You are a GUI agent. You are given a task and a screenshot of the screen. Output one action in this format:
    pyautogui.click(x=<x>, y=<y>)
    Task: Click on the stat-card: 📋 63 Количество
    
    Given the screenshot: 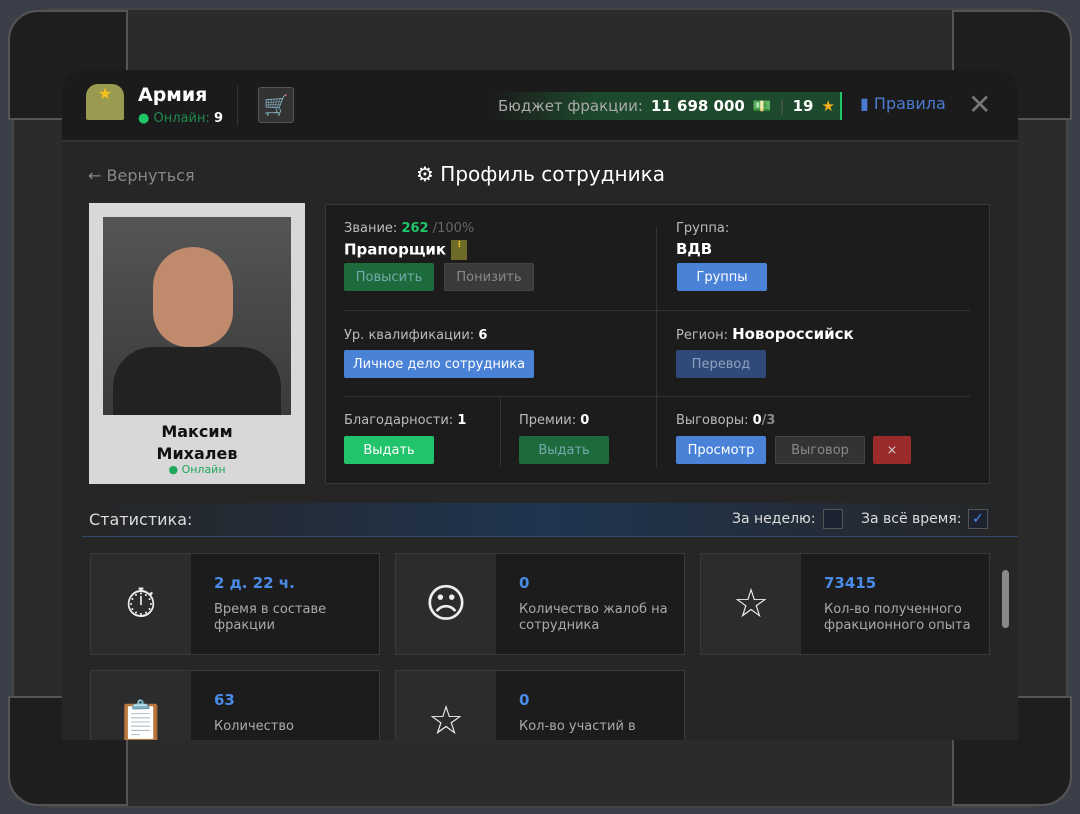 What is the action you would take?
    pyautogui.click(x=235, y=705)
    